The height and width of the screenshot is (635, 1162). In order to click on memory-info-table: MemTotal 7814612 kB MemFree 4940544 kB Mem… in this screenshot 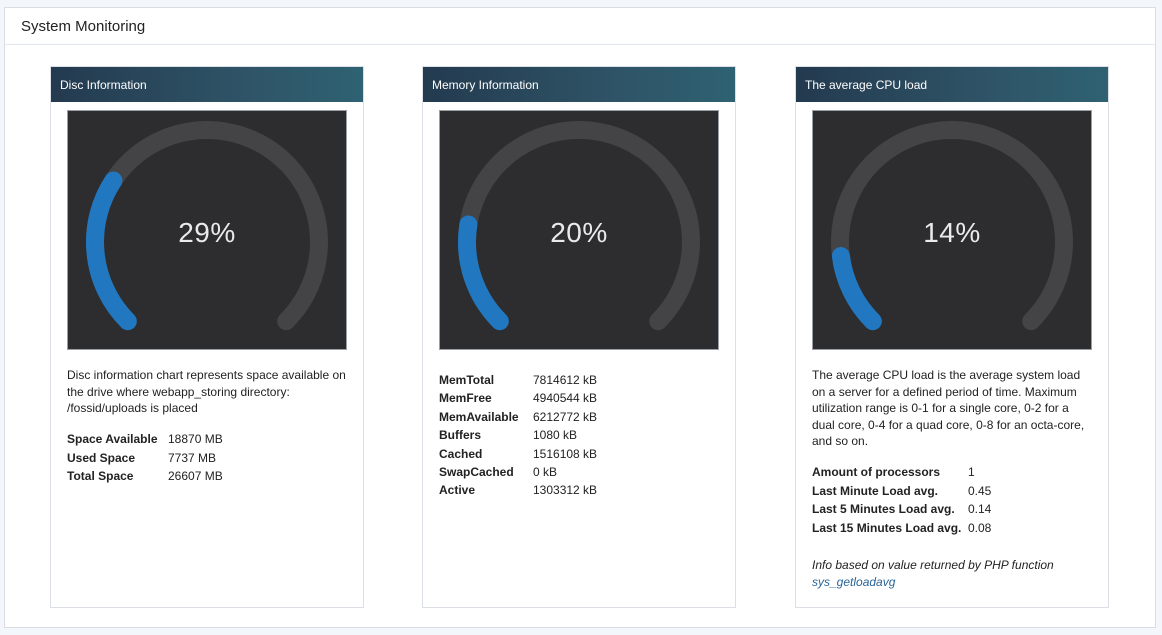, I will do `click(518, 435)`.